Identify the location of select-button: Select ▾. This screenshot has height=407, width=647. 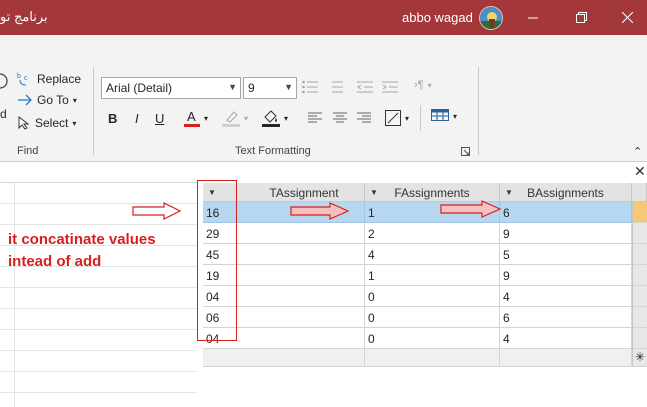
(46, 123).